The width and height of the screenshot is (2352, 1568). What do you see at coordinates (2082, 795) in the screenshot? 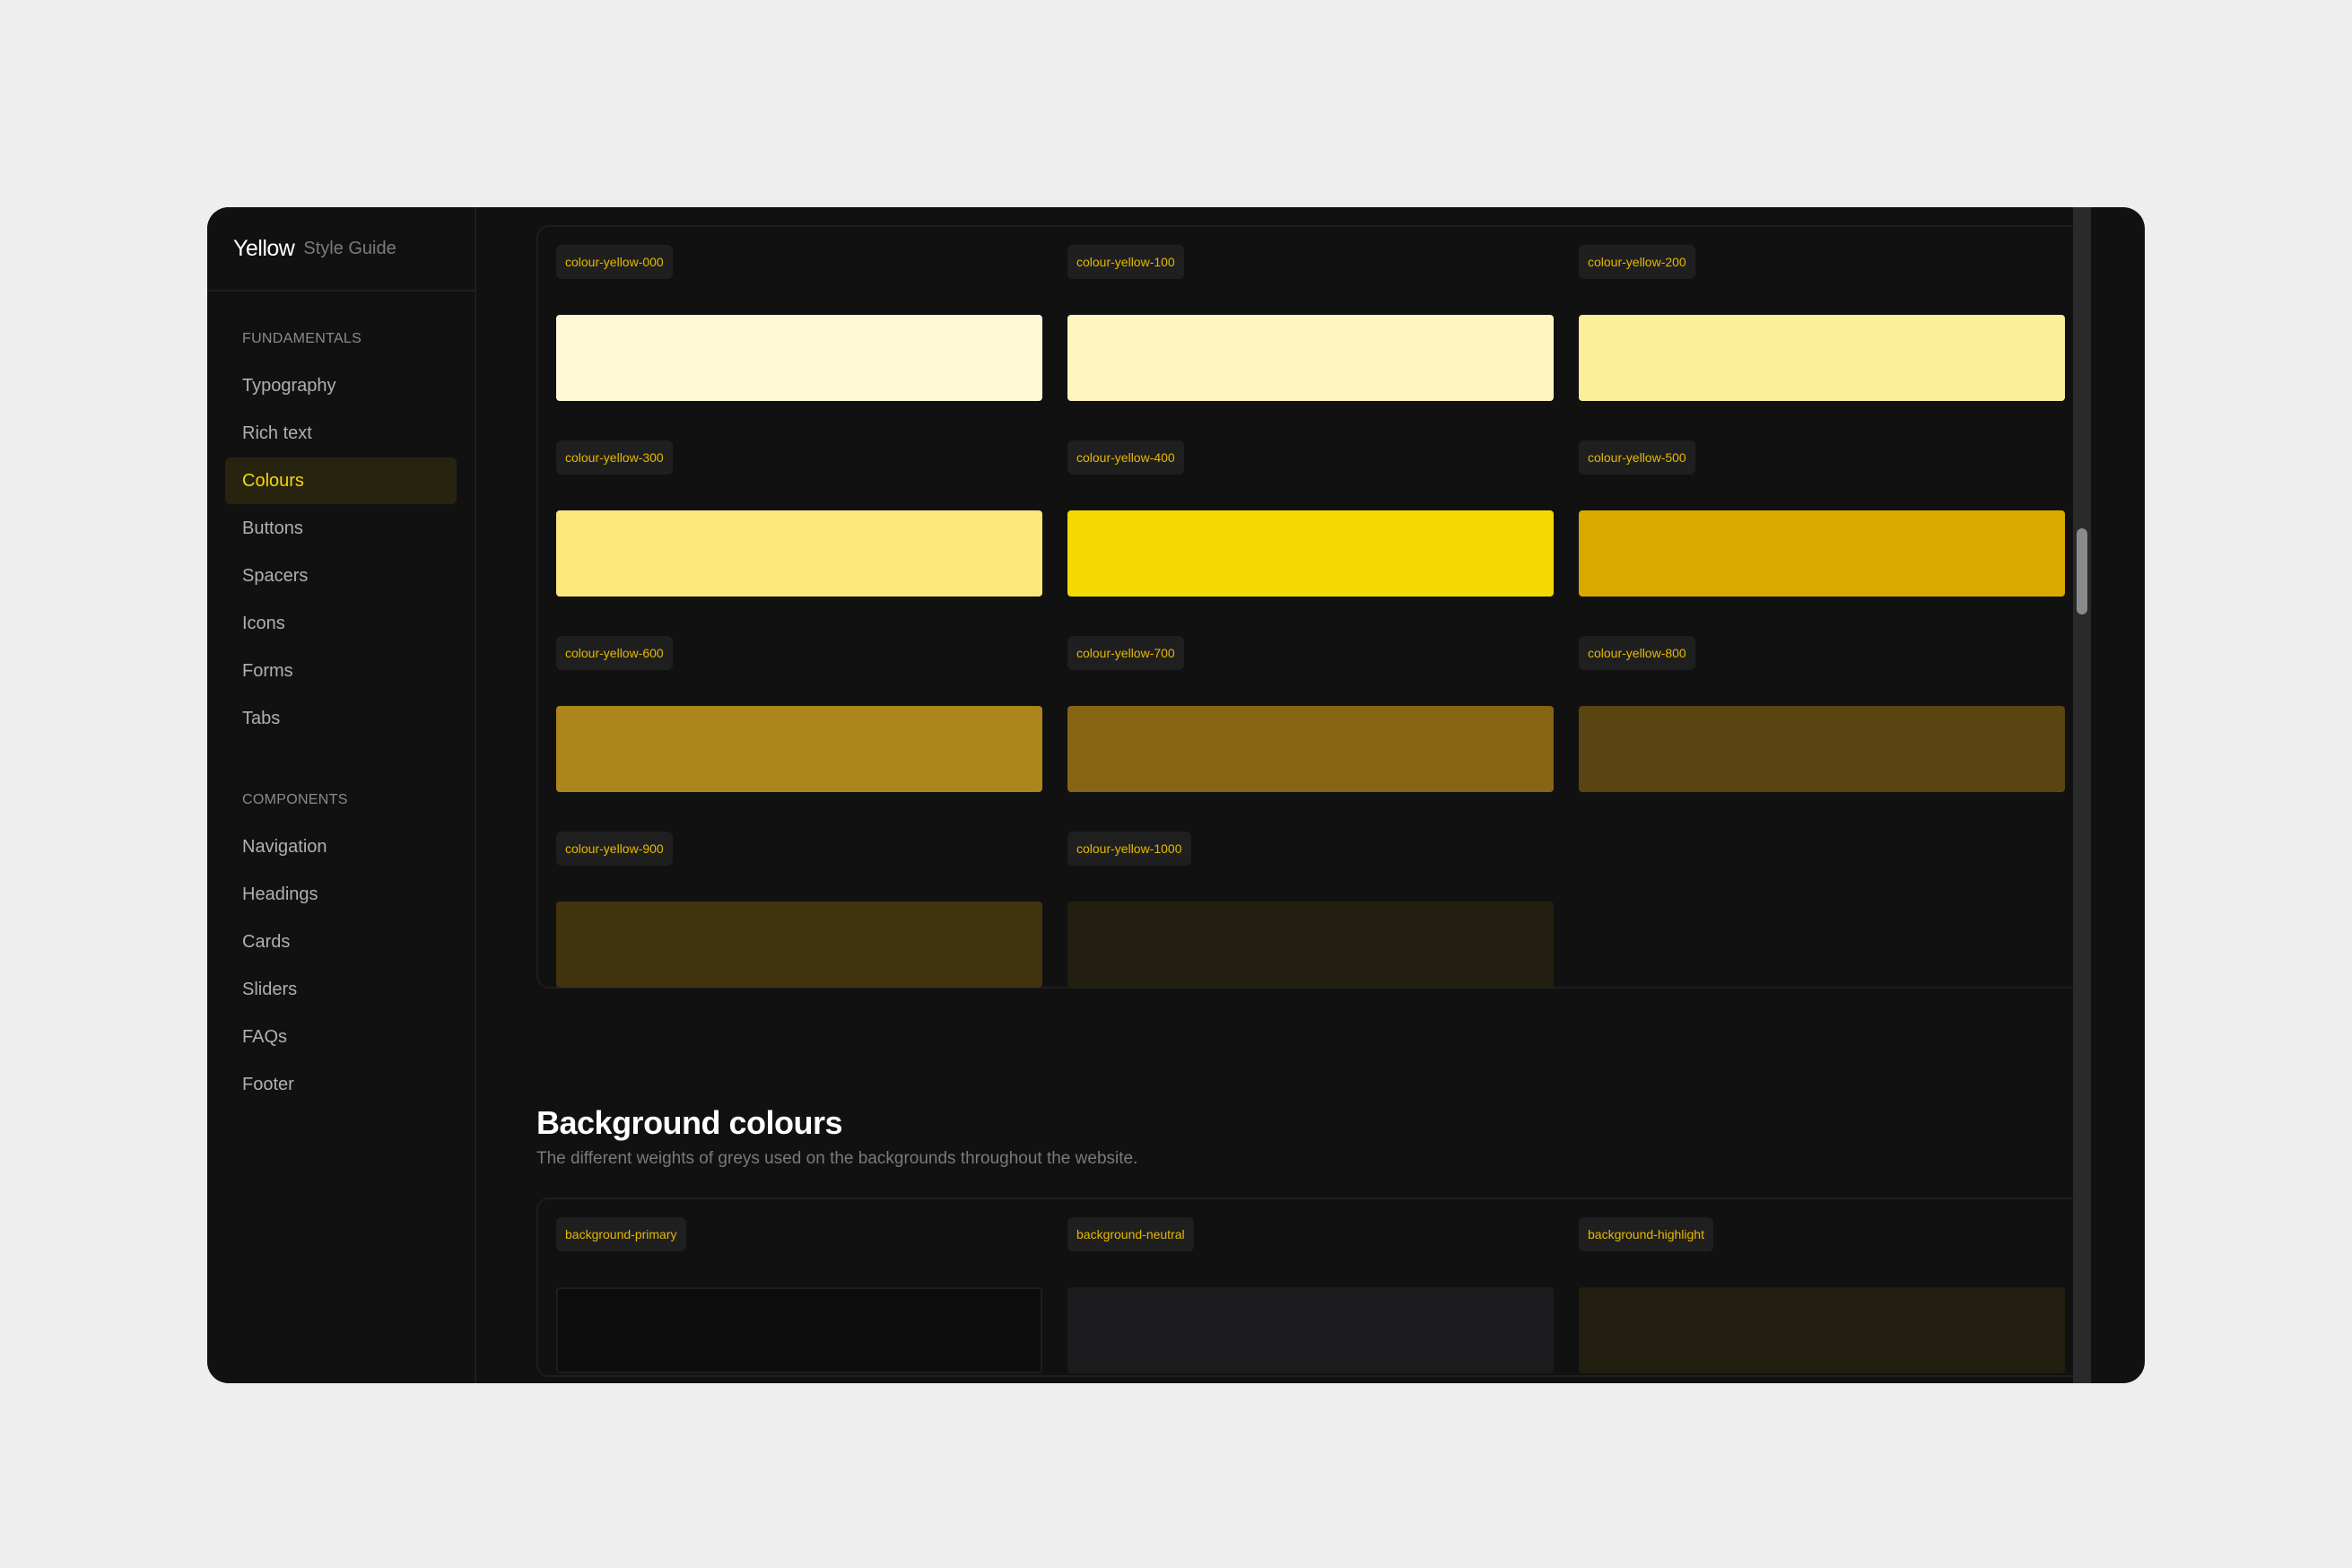
I see `scrollbar-track` at bounding box center [2082, 795].